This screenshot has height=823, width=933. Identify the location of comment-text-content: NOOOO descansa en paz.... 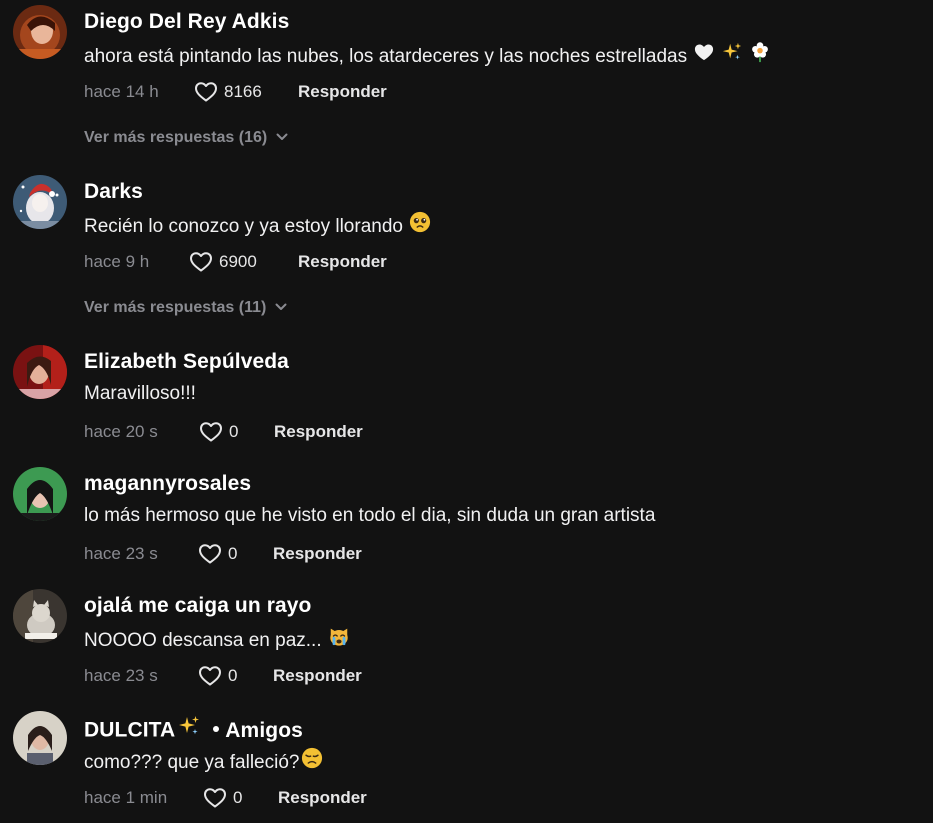
(203, 641).